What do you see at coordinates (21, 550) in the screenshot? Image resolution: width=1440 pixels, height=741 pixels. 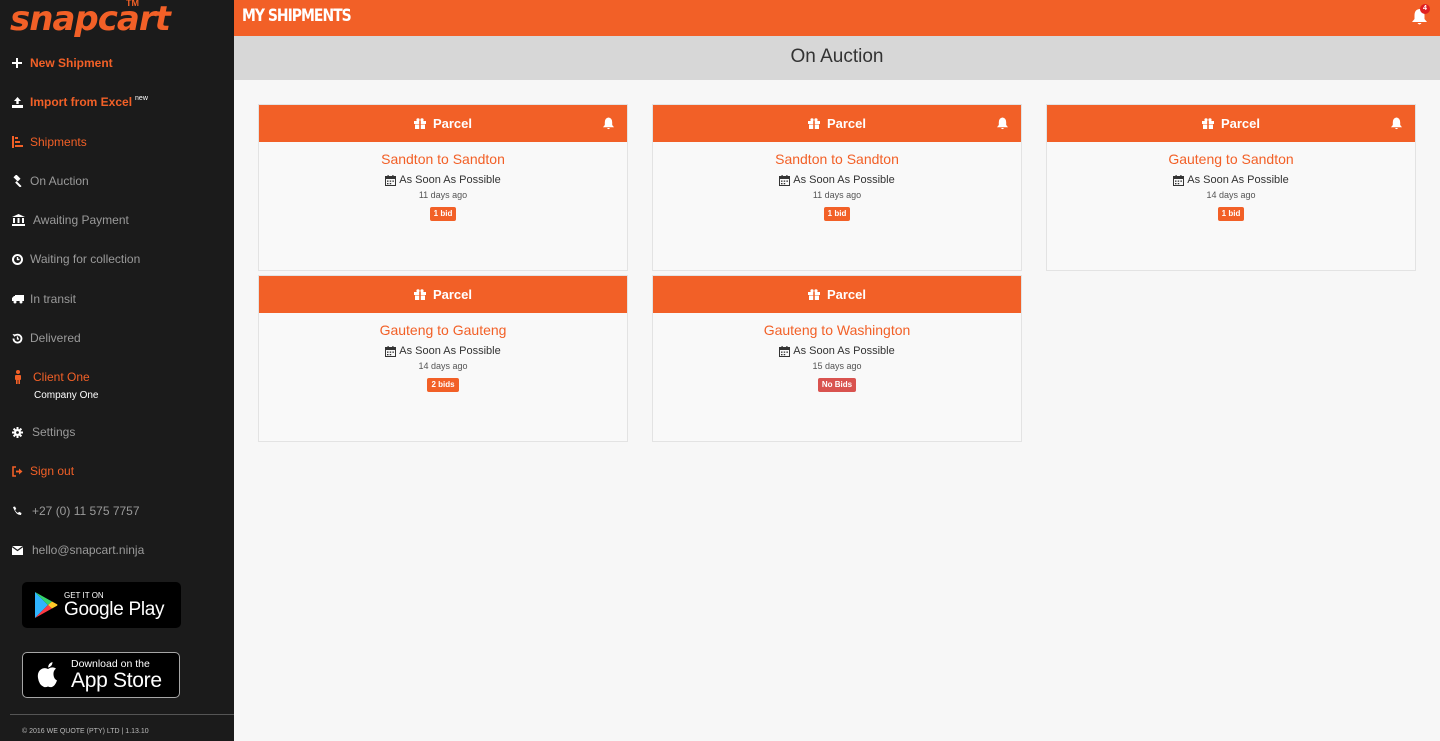 I see `envelope-icon` at bounding box center [21, 550].